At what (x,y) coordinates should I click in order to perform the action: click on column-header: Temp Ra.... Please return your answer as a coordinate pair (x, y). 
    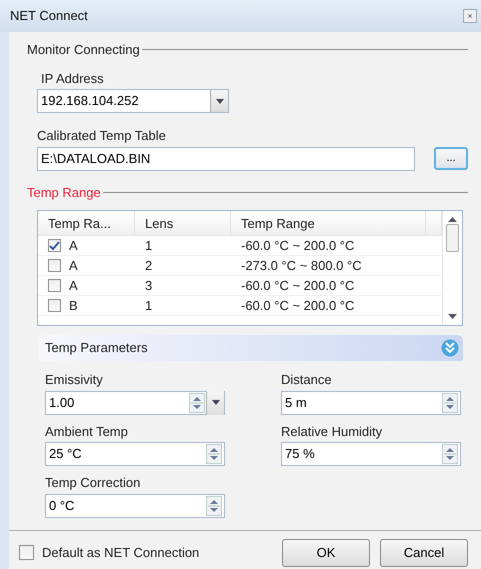
    Looking at the image, I should click on (86, 223).